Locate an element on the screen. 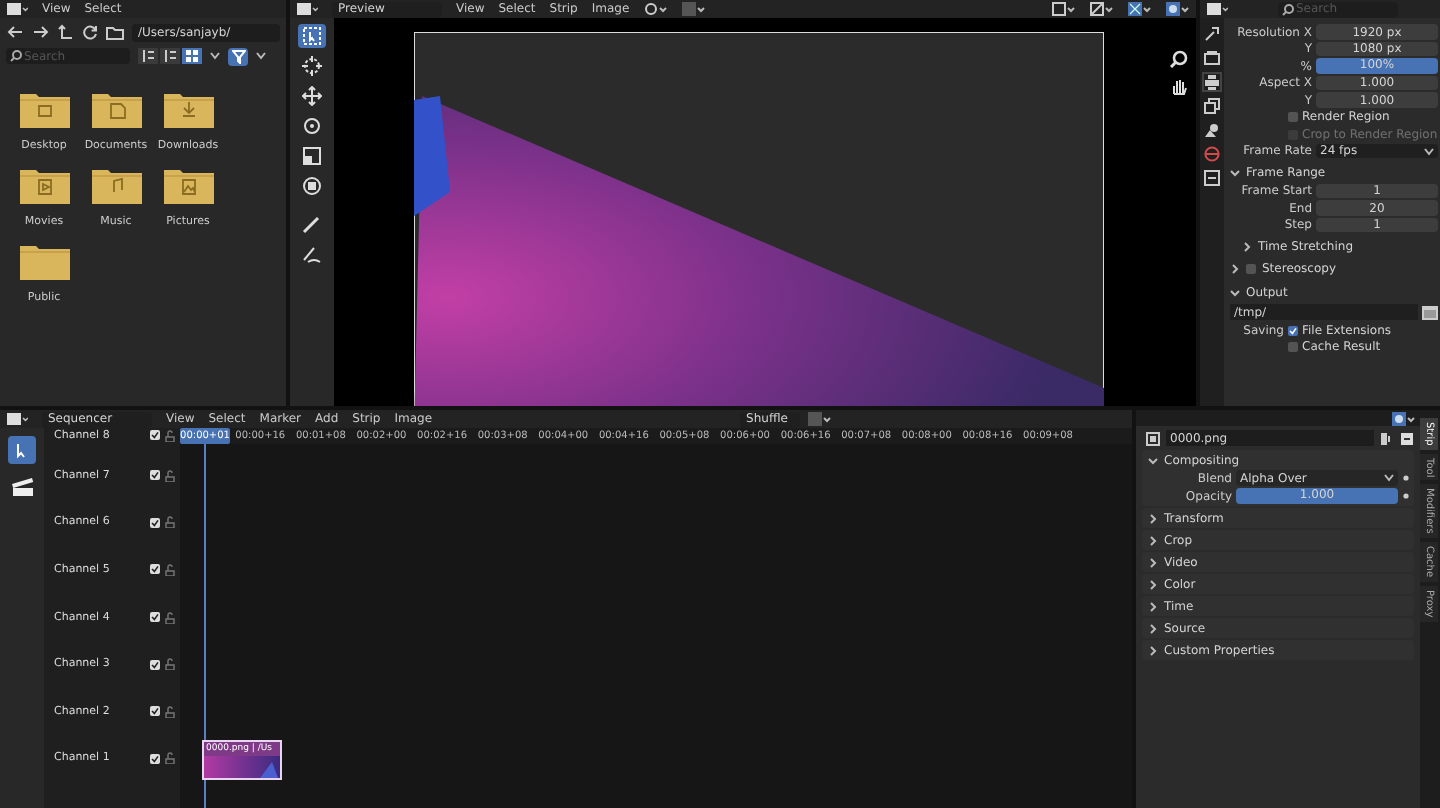 This screenshot has width=1440, height=808. checkbox-icon is located at coordinates (1407, 438).